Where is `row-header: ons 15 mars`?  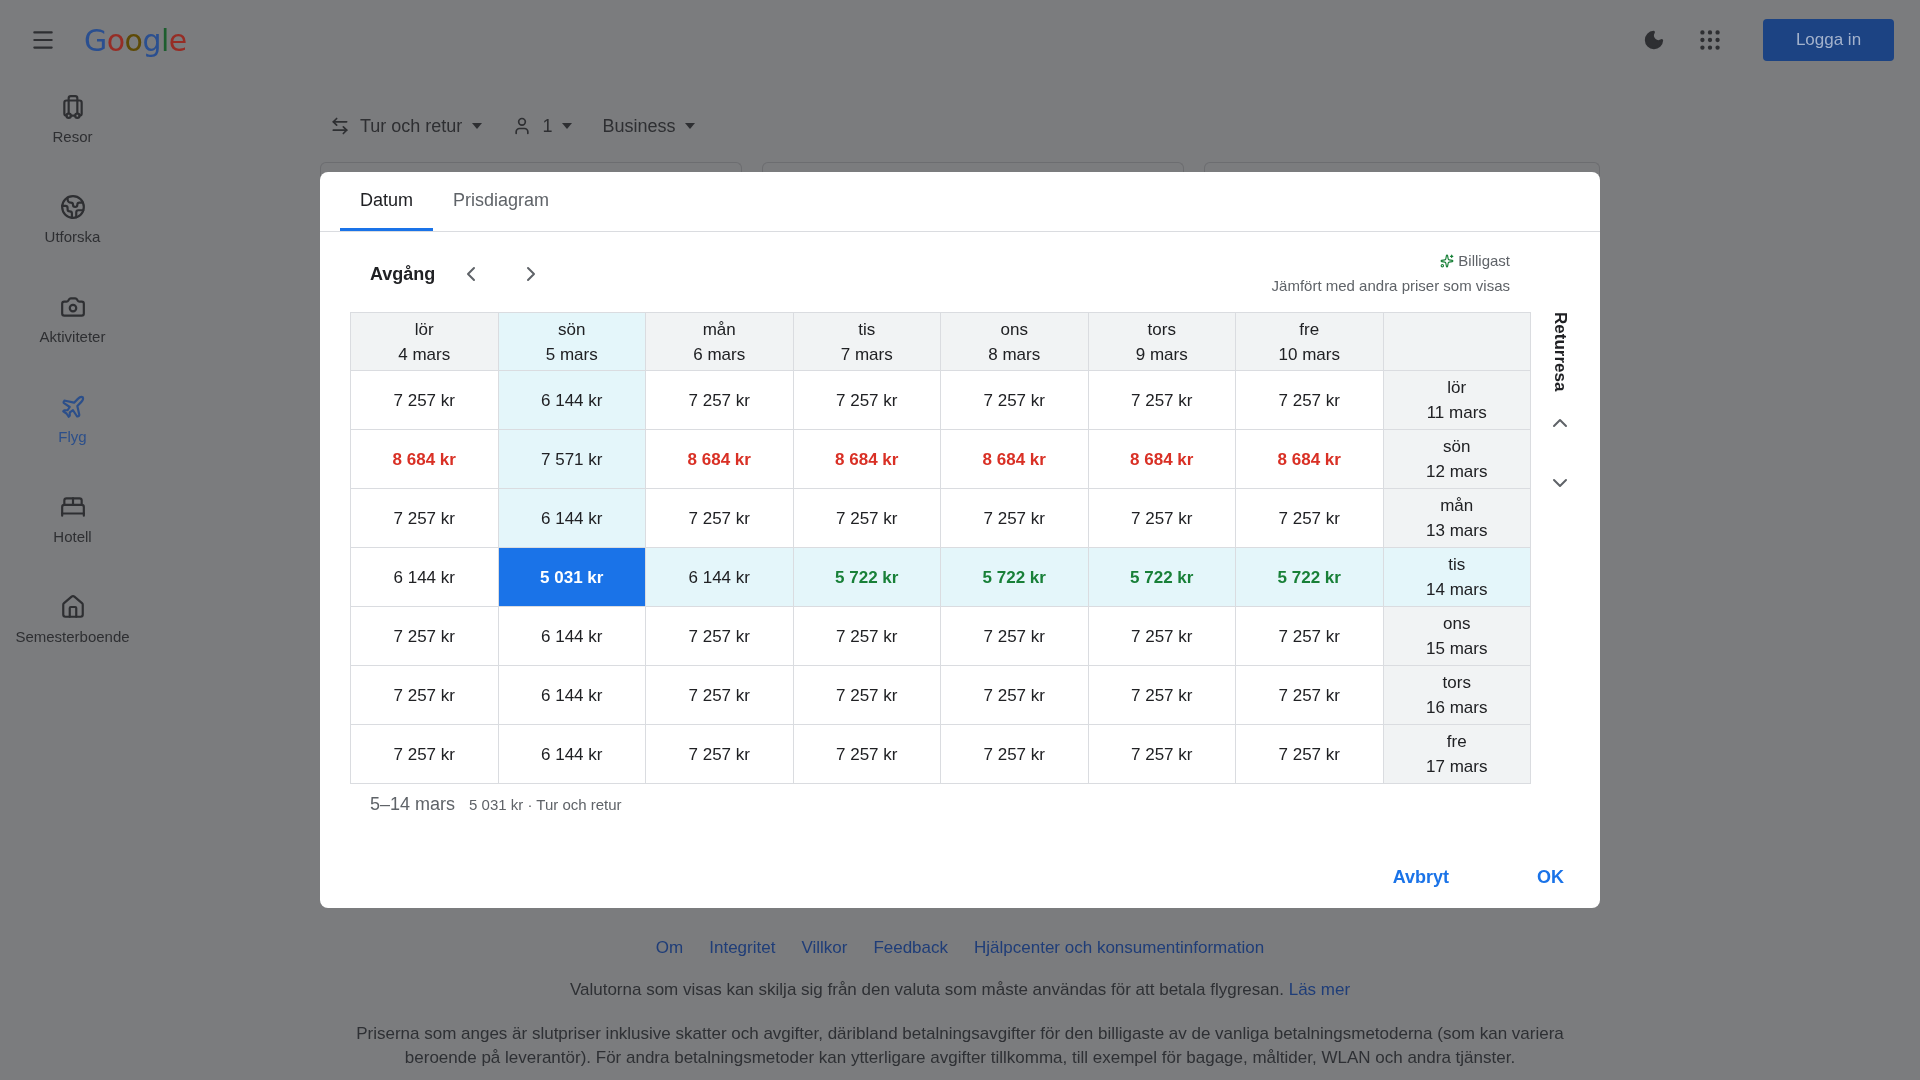
row-header: ons 15 mars is located at coordinates (1457, 636).